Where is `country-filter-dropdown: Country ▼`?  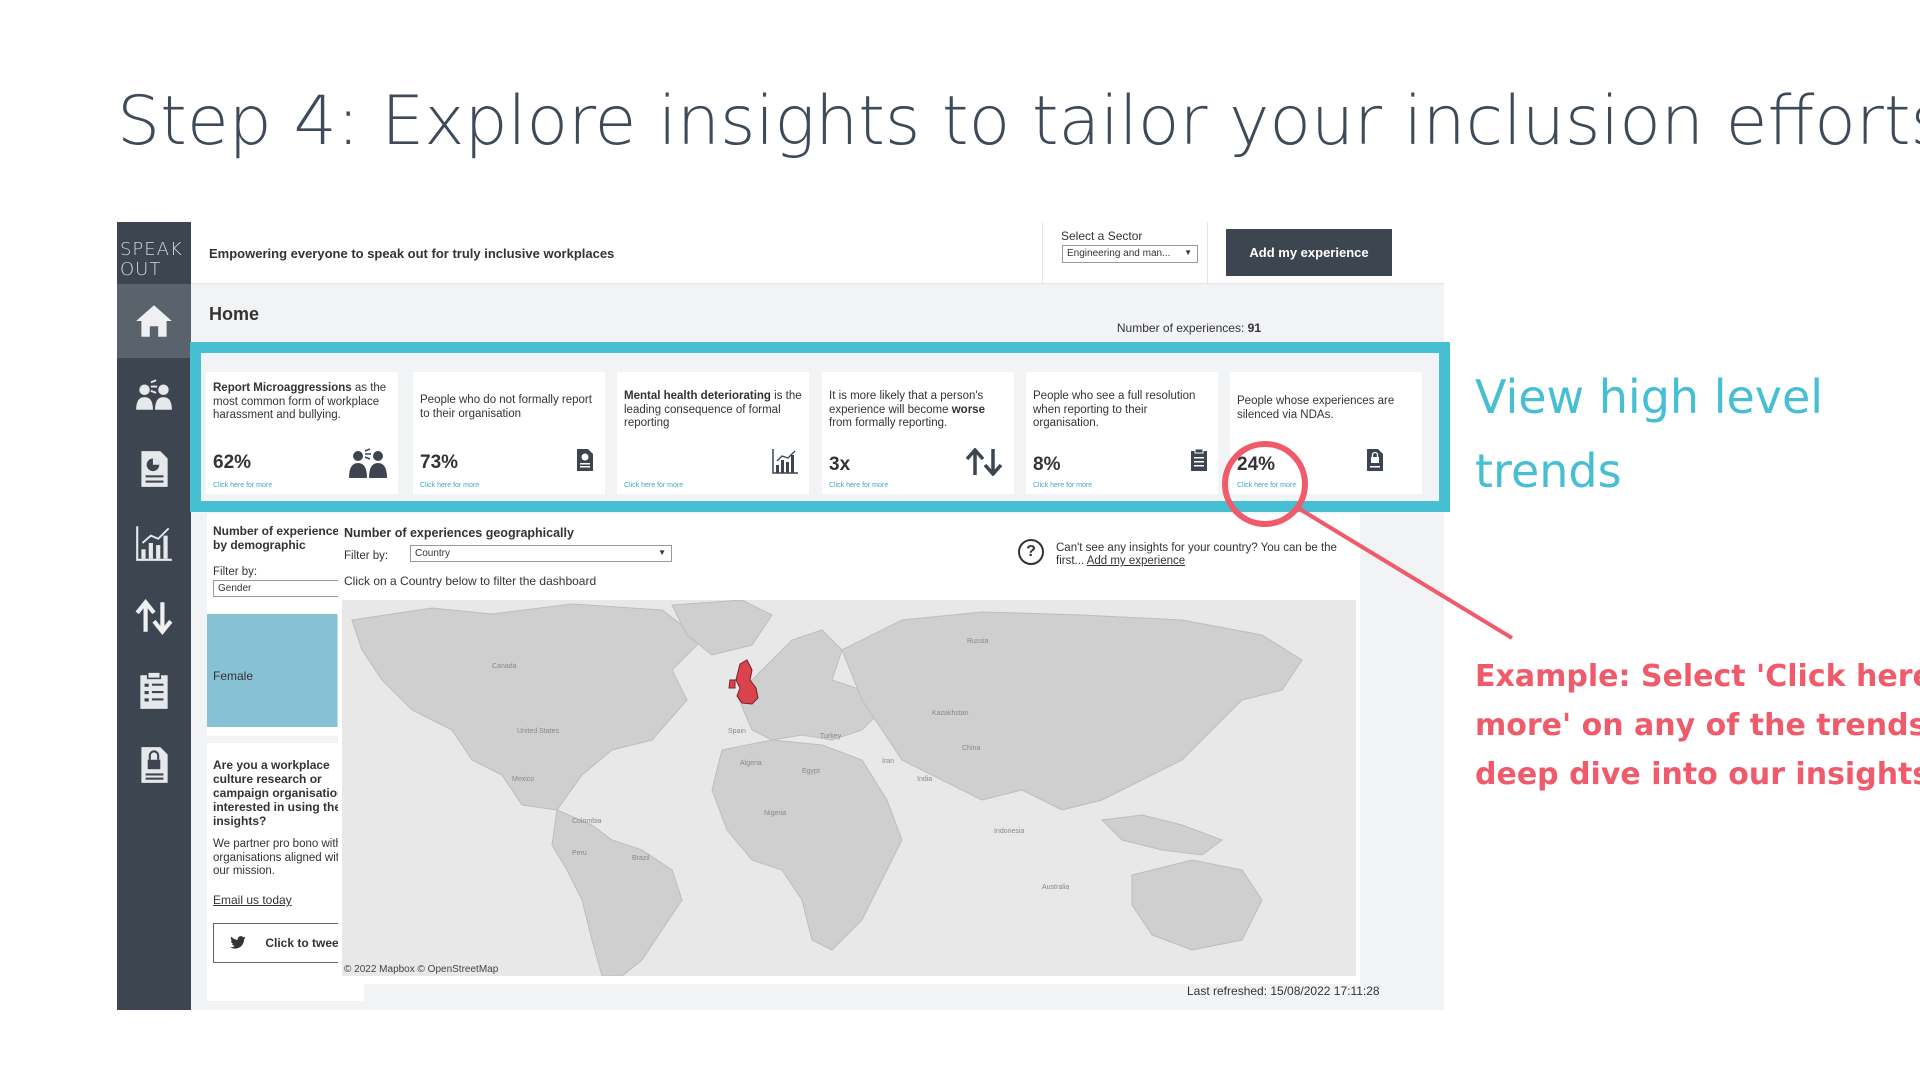
country-filter-dropdown: Country ▼ is located at coordinates (541, 553).